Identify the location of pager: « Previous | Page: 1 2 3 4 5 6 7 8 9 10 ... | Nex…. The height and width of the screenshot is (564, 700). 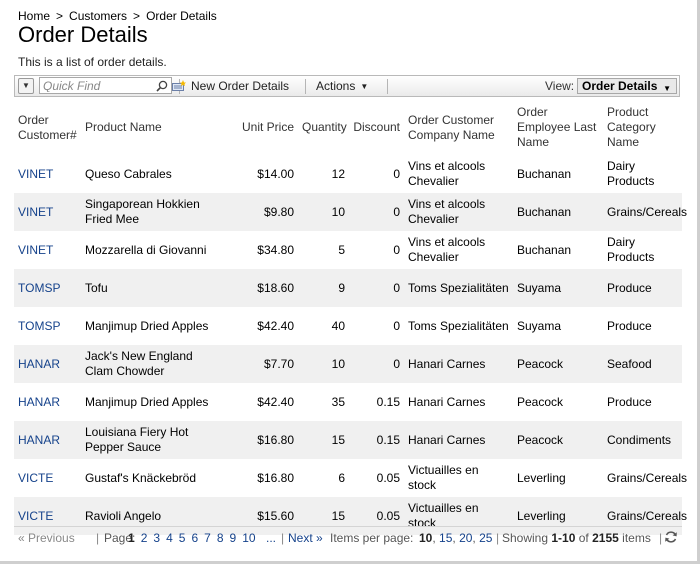
(348, 538).